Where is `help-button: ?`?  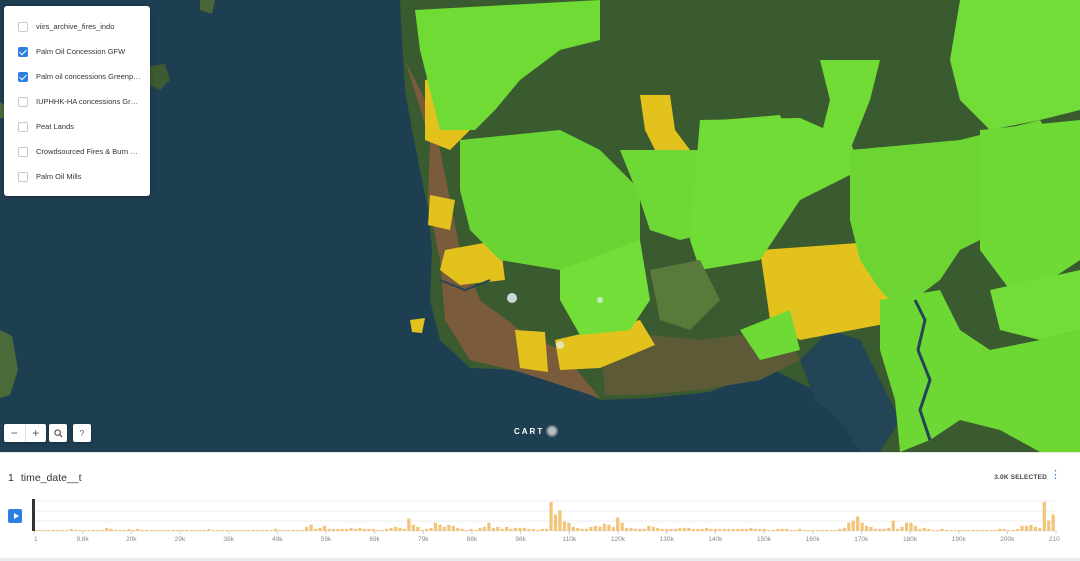 help-button: ? is located at coordinates (82, 433).